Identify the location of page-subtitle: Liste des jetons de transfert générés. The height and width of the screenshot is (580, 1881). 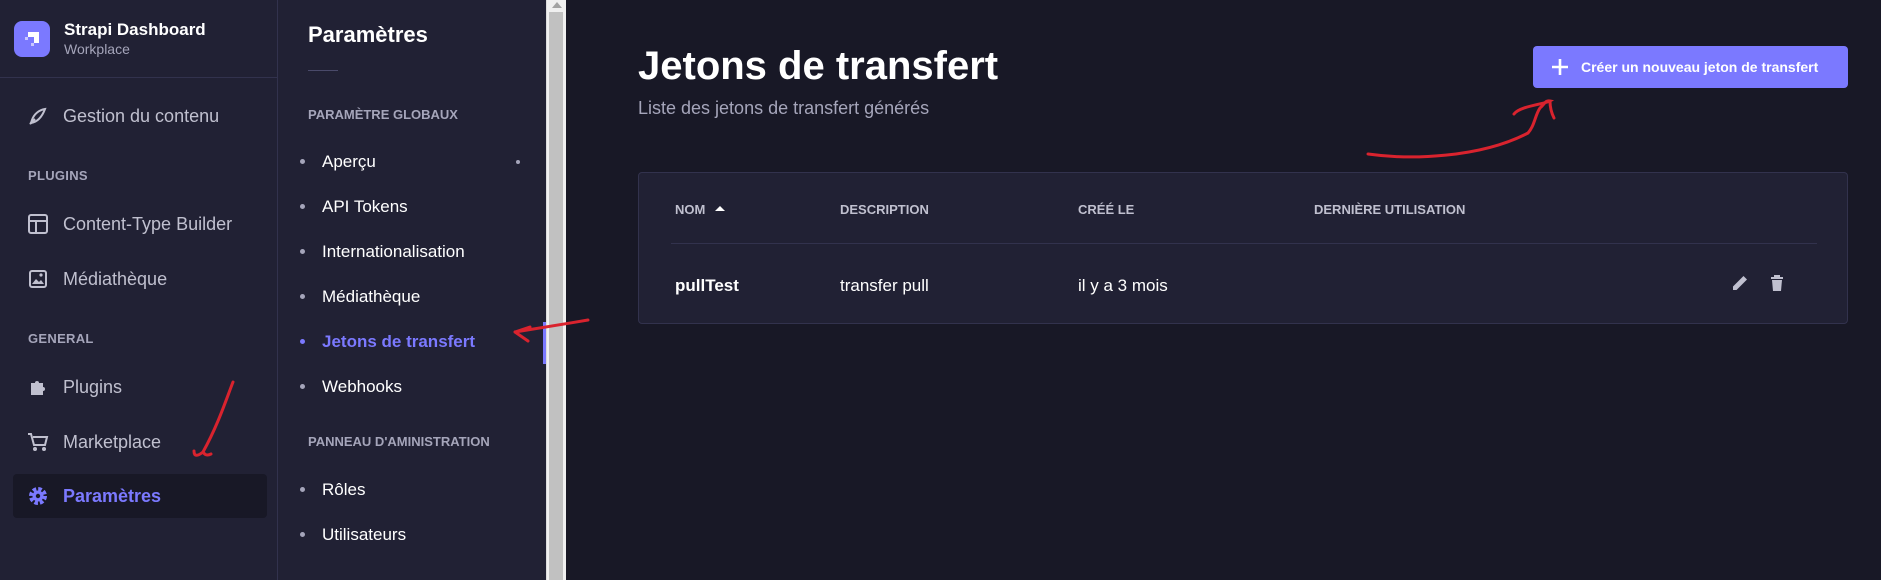
(784, 108).